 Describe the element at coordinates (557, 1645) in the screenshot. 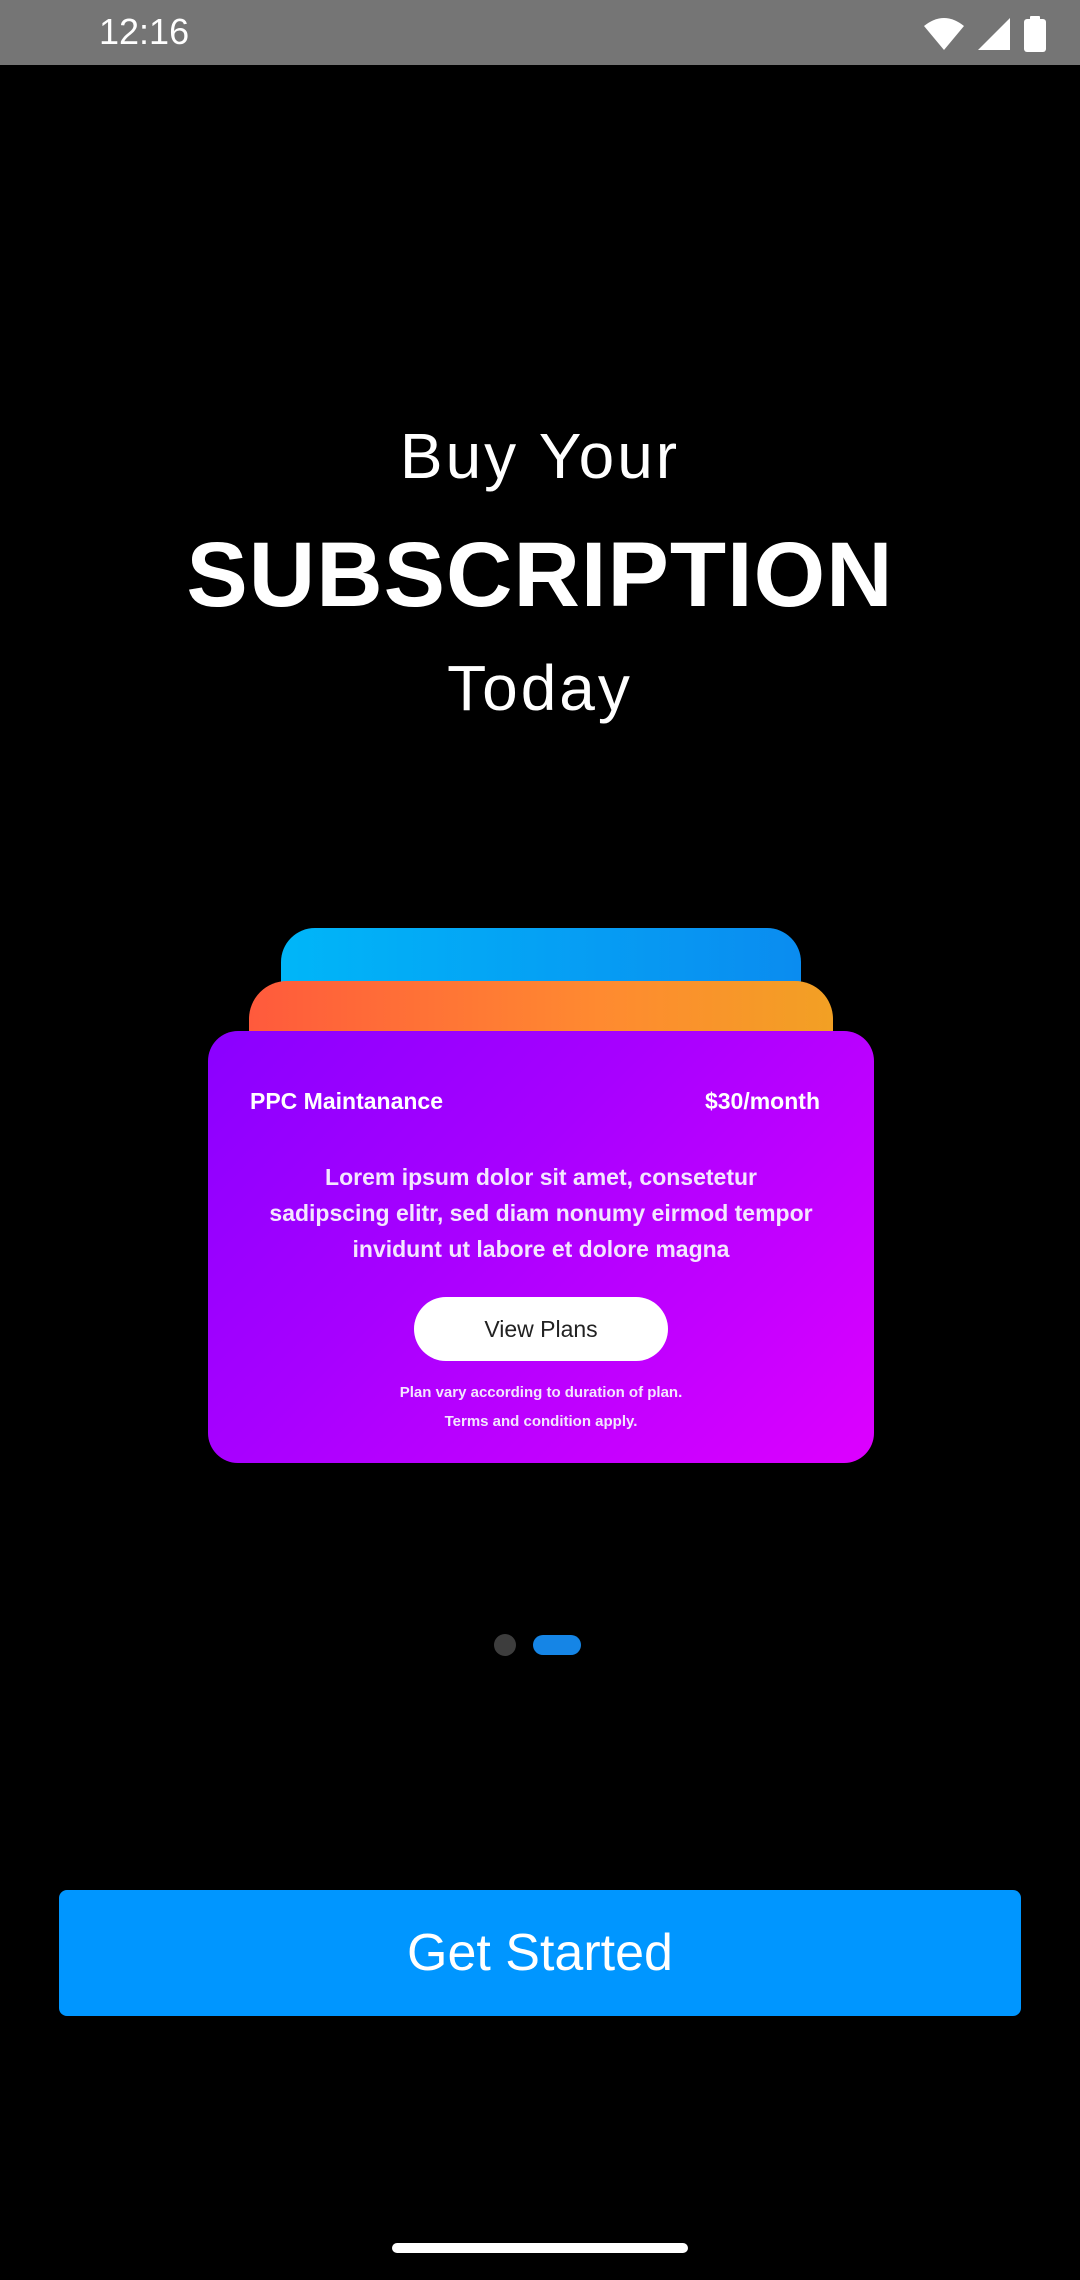

I see `page-dot-2-active` at that location.